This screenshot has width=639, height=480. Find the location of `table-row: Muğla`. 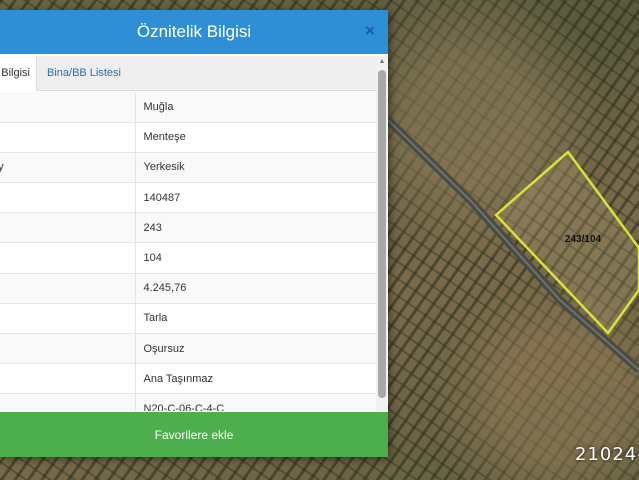

table-row: Muğla is located at coordinates (188, 107).